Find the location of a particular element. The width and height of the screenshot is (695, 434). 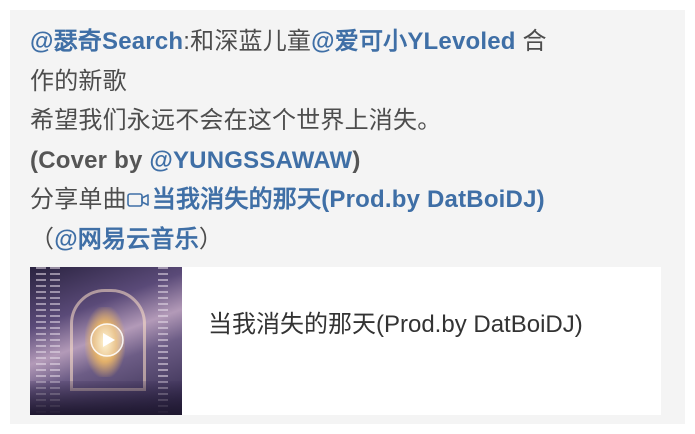

song-link-text: 当我消失的那天(Prod.by DatBoiDJ) is located at coordinates (348, 199).